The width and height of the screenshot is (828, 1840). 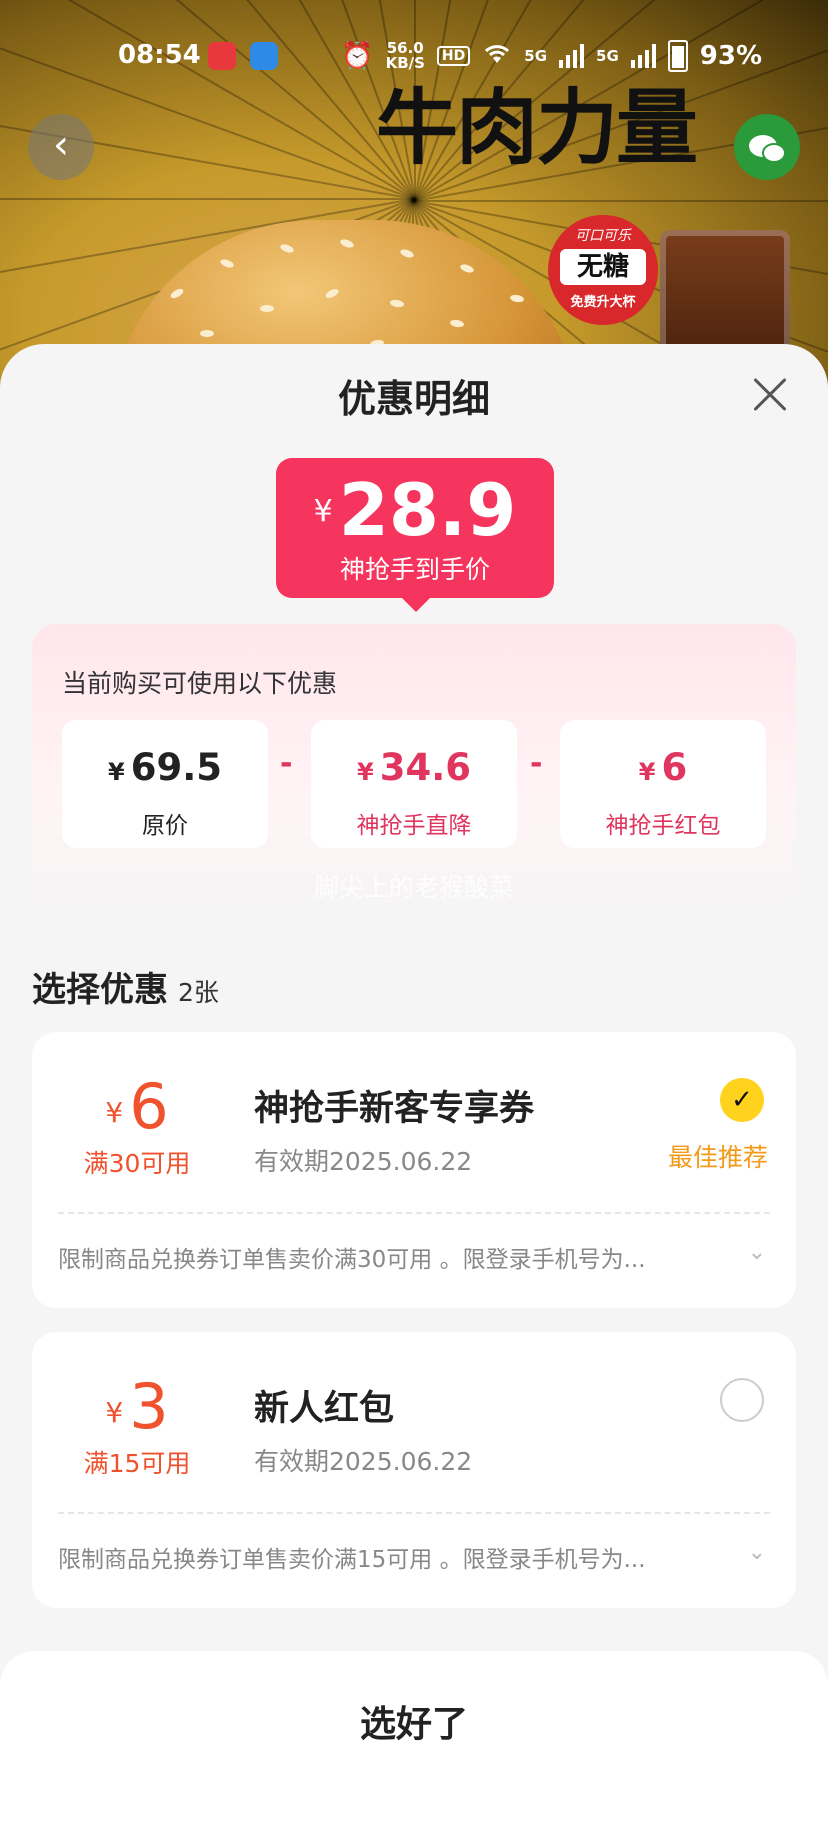 What do you see at coordinates (159, 55) in the screenshot?
I see `status-time: 08:54` at bounding box center [159, 55].